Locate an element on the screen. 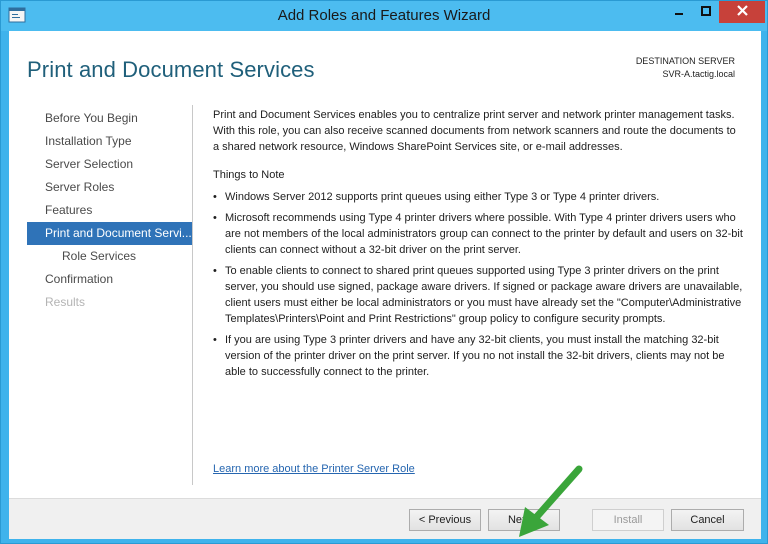 This screenshot has width=768, height=544. nav-item-results: Results is located at coordinates (65, 302).